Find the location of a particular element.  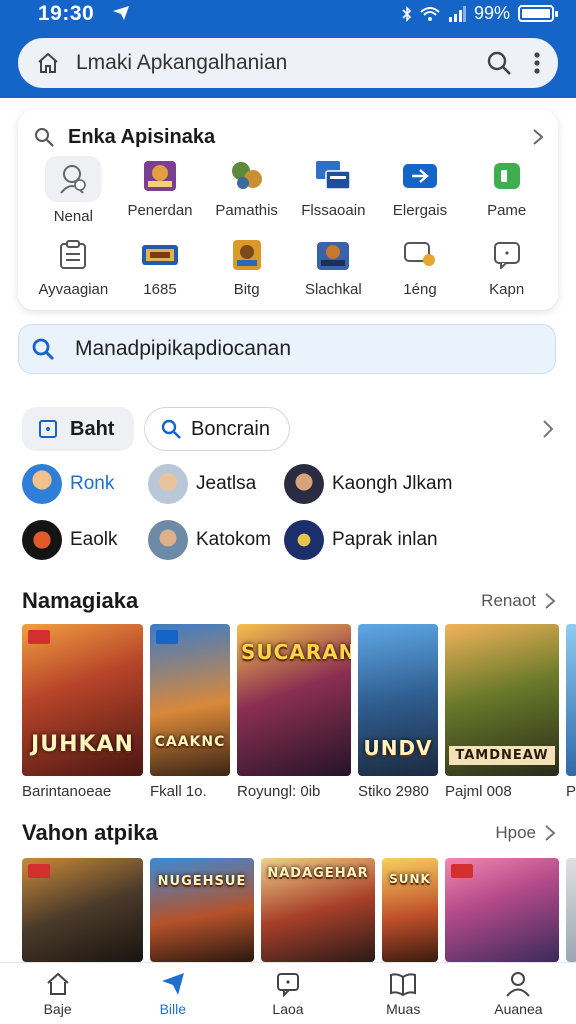

game-tile: Pi is located at coordinates (571, 712).